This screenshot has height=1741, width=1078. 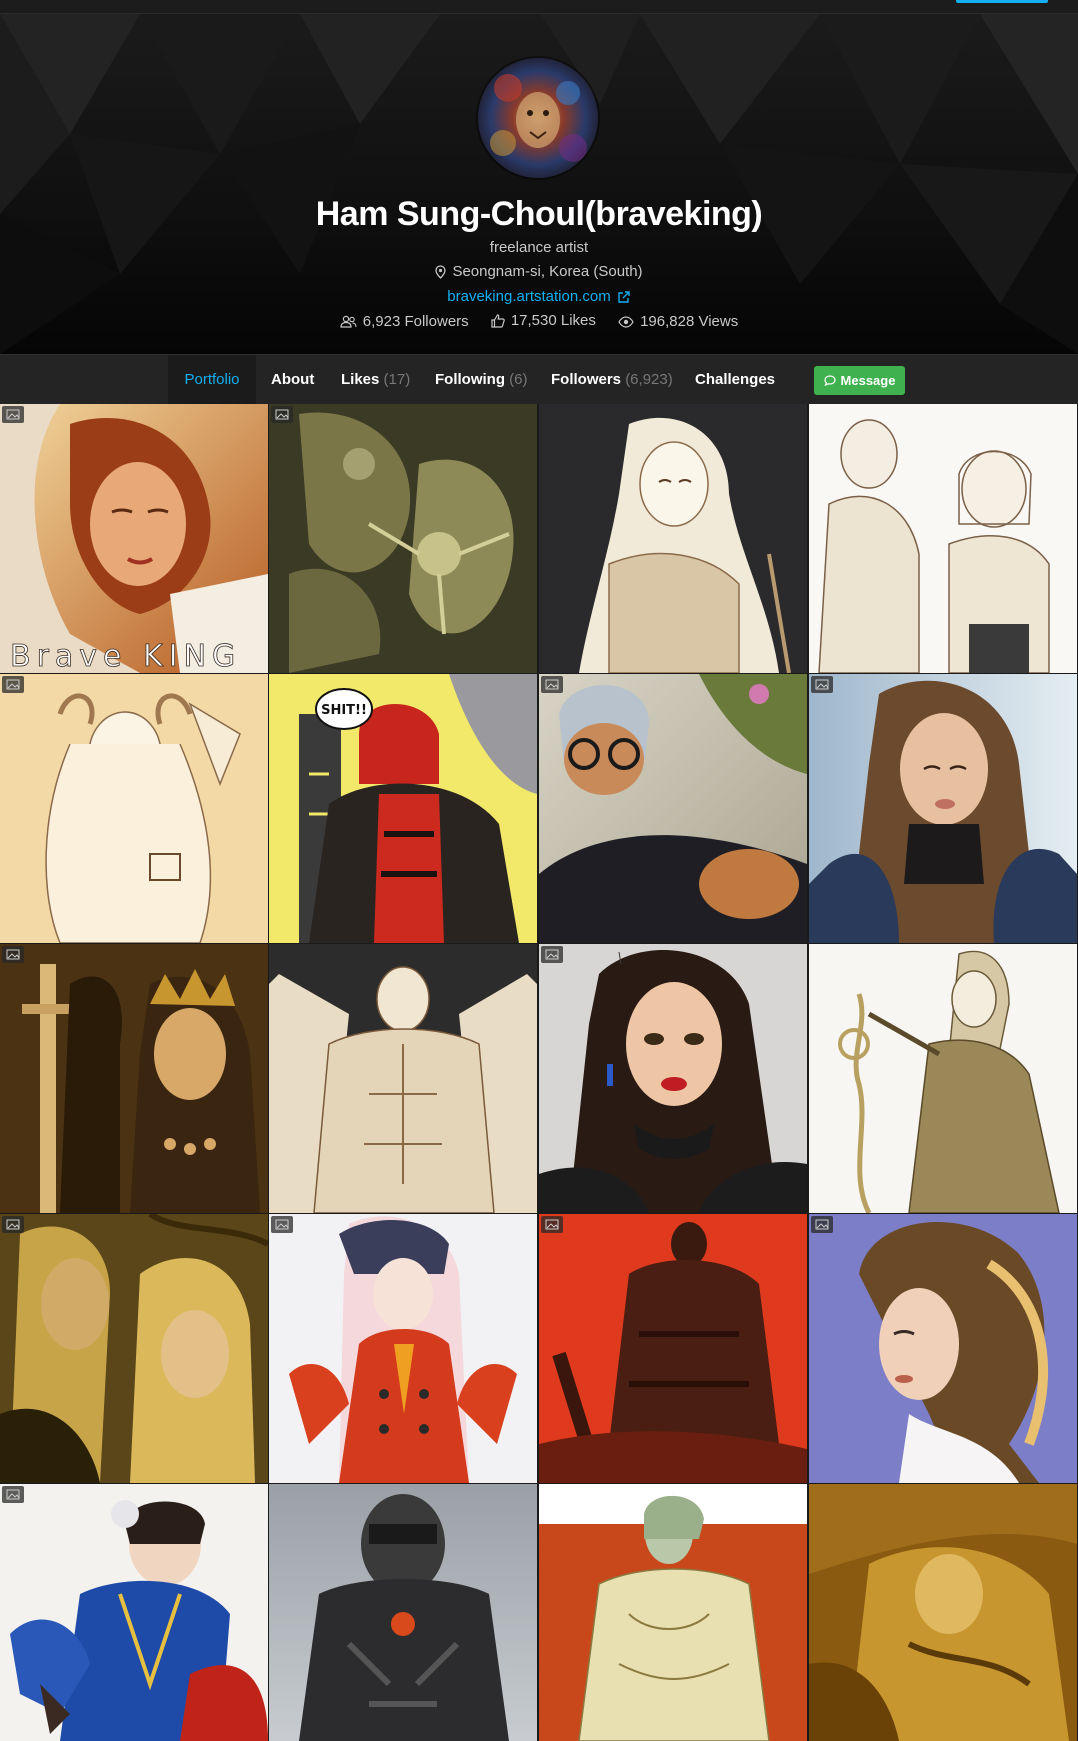 What do you see at coordinates (360, 379) in the screenshot?
I see `tab-likes-label: Likes` at bounding box center [360, 379].